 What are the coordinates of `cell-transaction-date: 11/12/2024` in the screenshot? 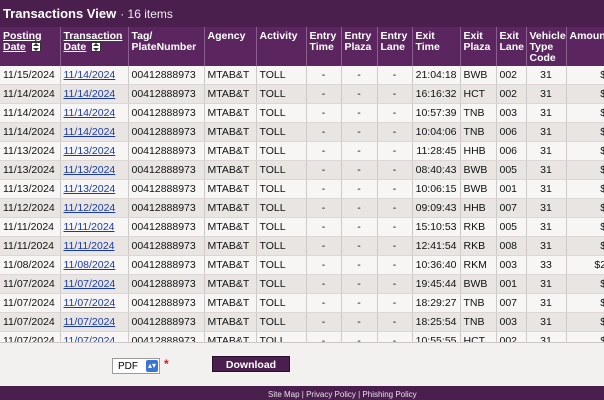 It's located at (94, 208).